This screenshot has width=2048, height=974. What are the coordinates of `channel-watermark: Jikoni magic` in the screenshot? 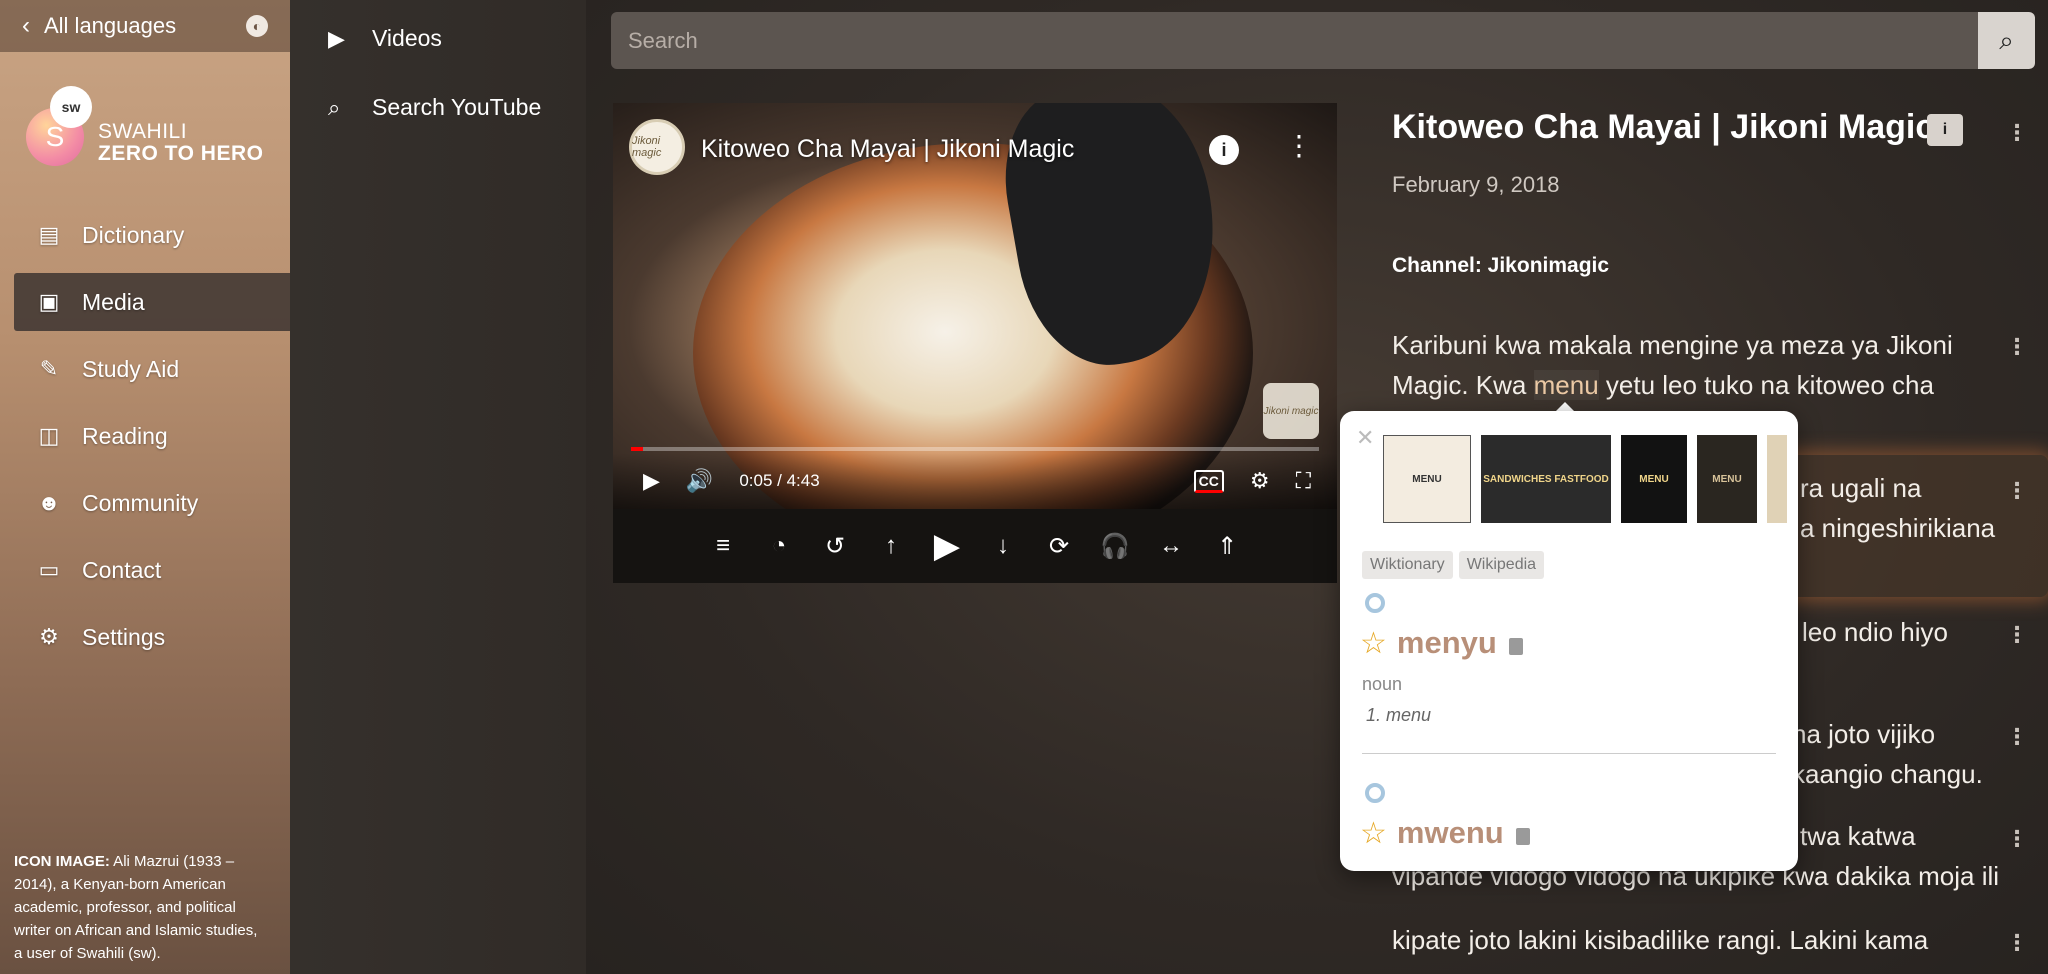 It's located at (1291, 411).